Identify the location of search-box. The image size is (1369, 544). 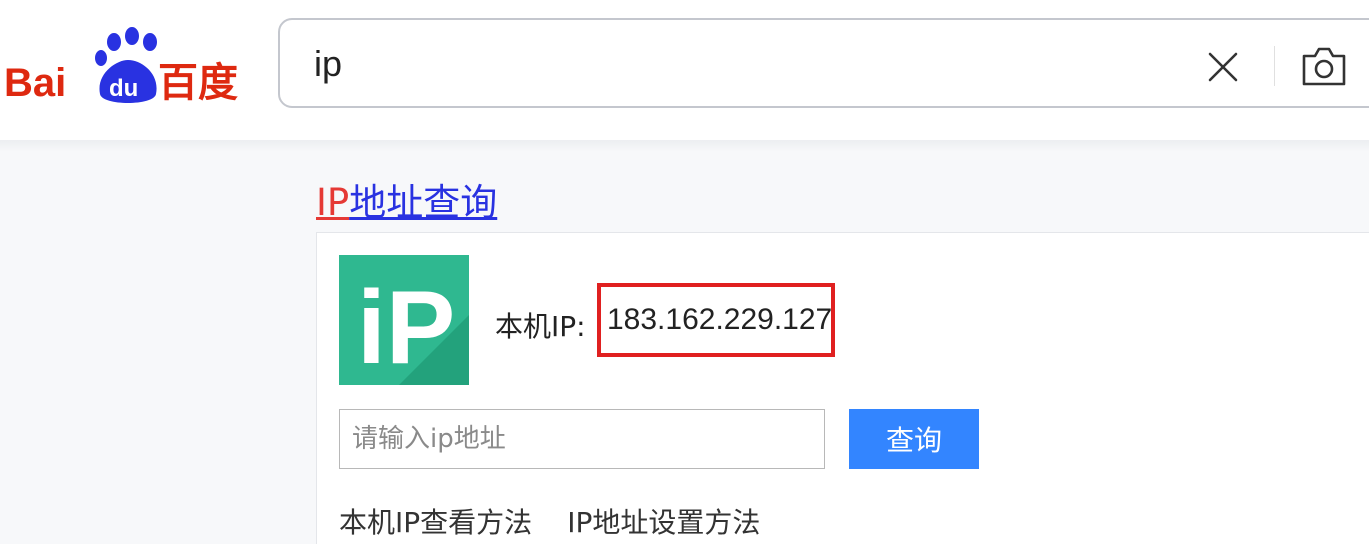
(823, 63).